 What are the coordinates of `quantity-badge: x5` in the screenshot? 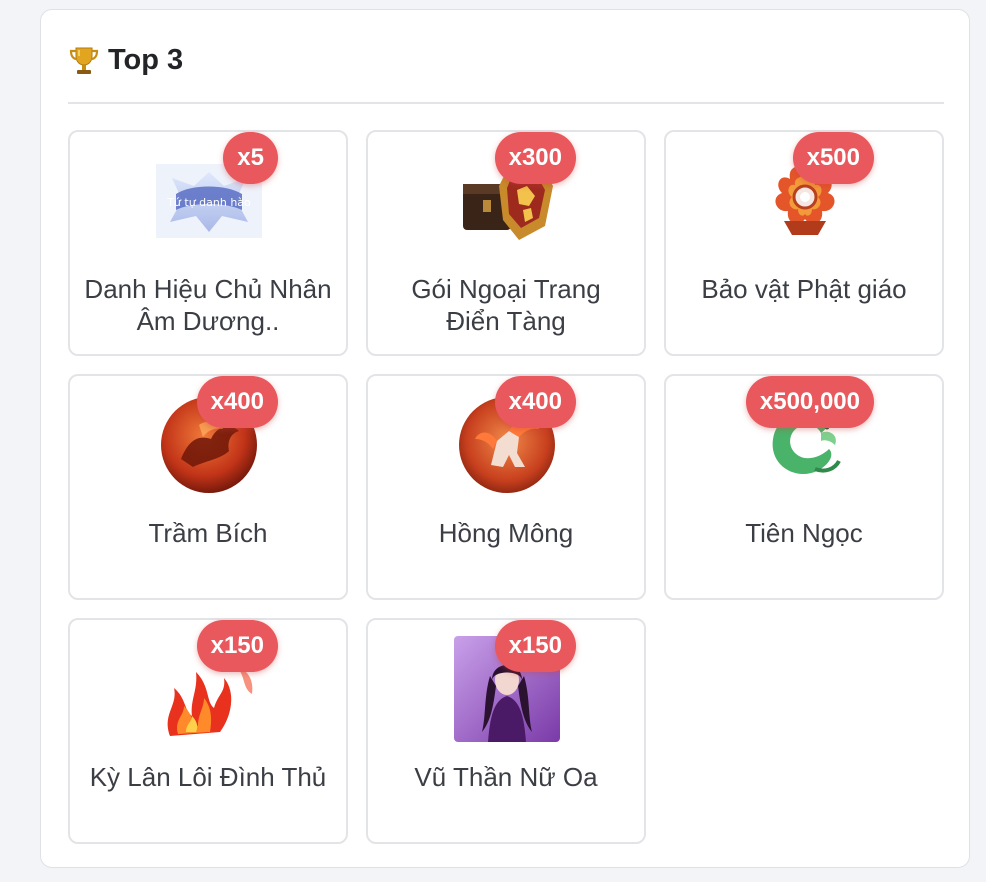 It's located at (250, 158).